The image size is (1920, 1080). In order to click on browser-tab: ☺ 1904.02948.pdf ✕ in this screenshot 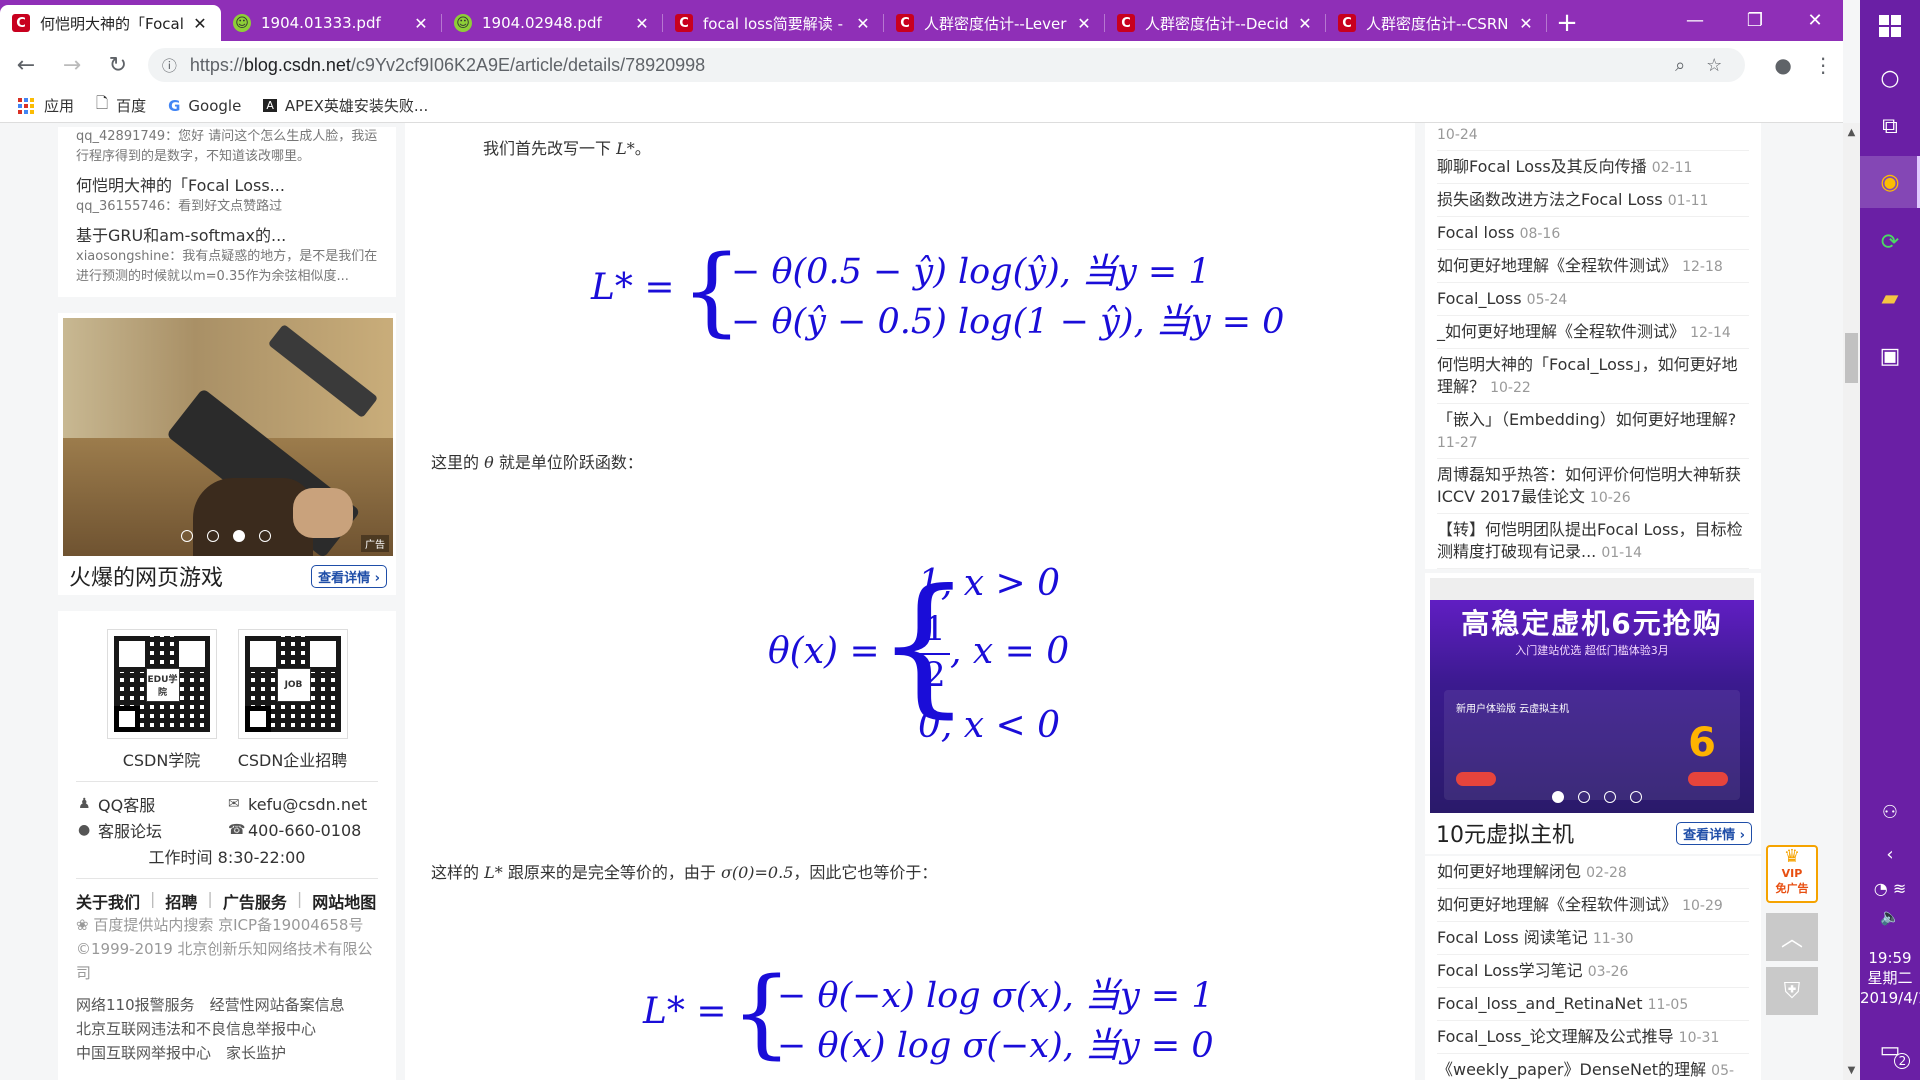, I will do `click(552, 23)`.